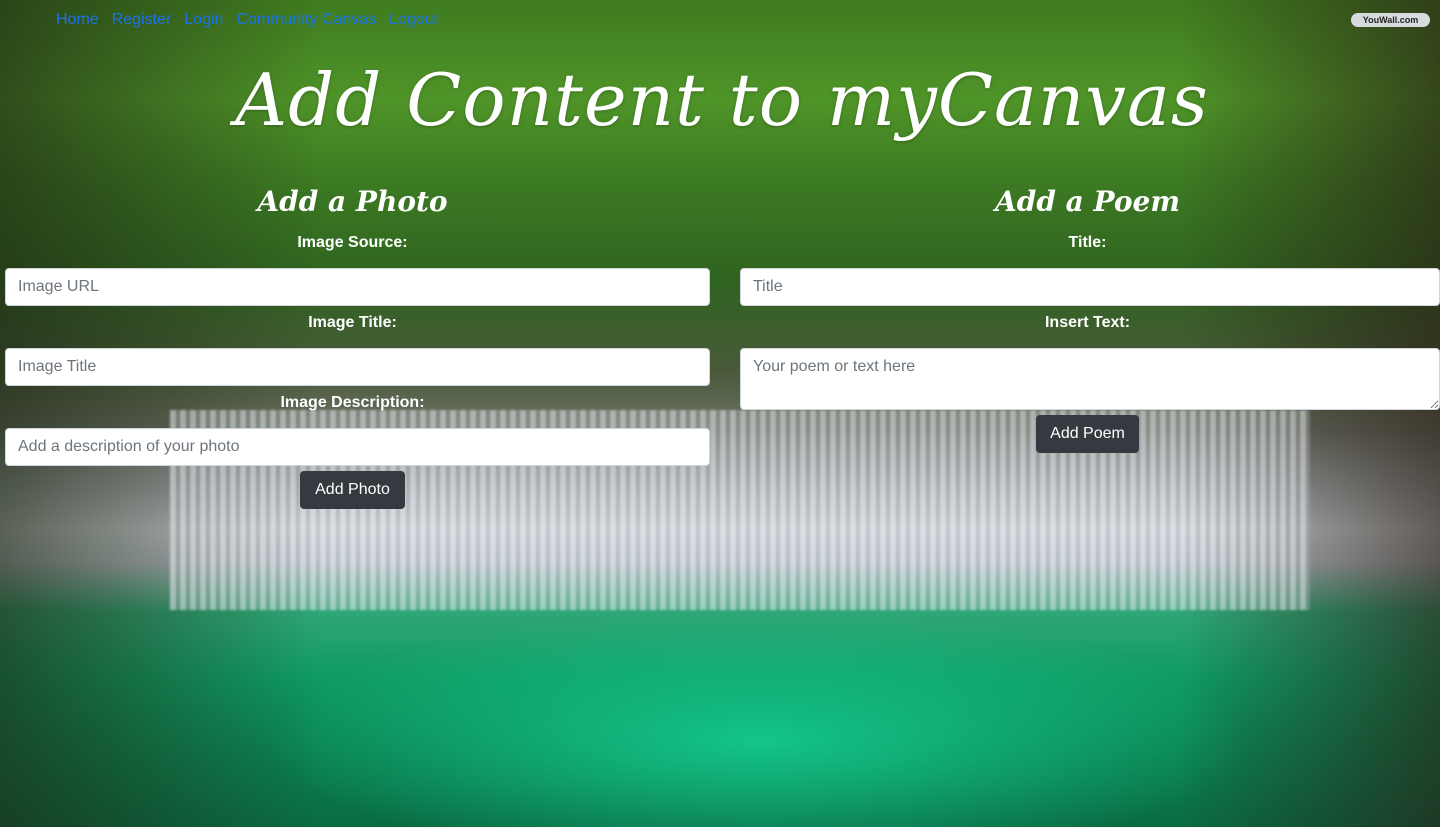 This screenshot has width=1440, height=827. I want to click on image-url-input, so click(357, 287).